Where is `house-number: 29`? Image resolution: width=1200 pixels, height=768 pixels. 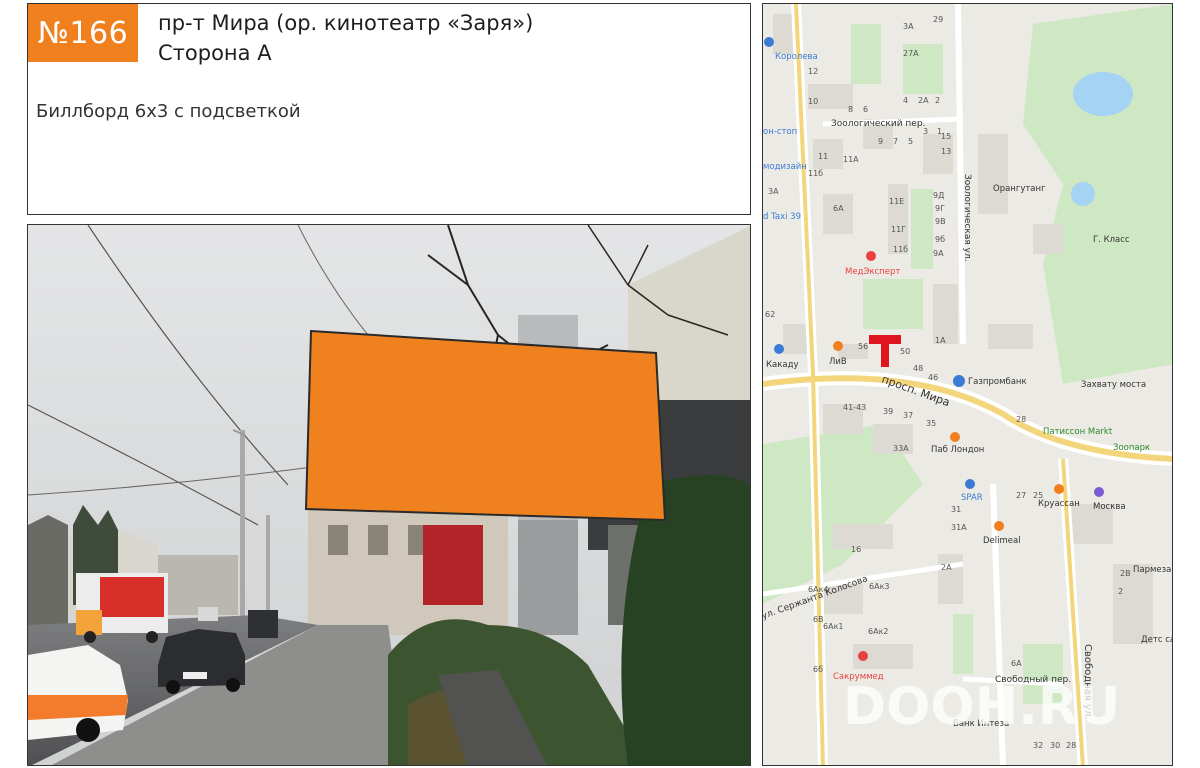 house-number: 29 is located at coordinates (938, 19).